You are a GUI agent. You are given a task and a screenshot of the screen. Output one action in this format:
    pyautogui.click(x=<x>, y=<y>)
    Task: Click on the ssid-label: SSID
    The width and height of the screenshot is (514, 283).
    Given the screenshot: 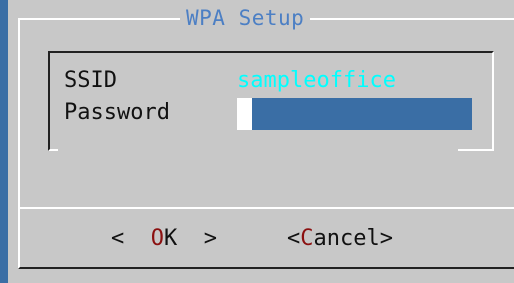 What is the action you would take?
    pyautogui.click(x=90, y=80)
    